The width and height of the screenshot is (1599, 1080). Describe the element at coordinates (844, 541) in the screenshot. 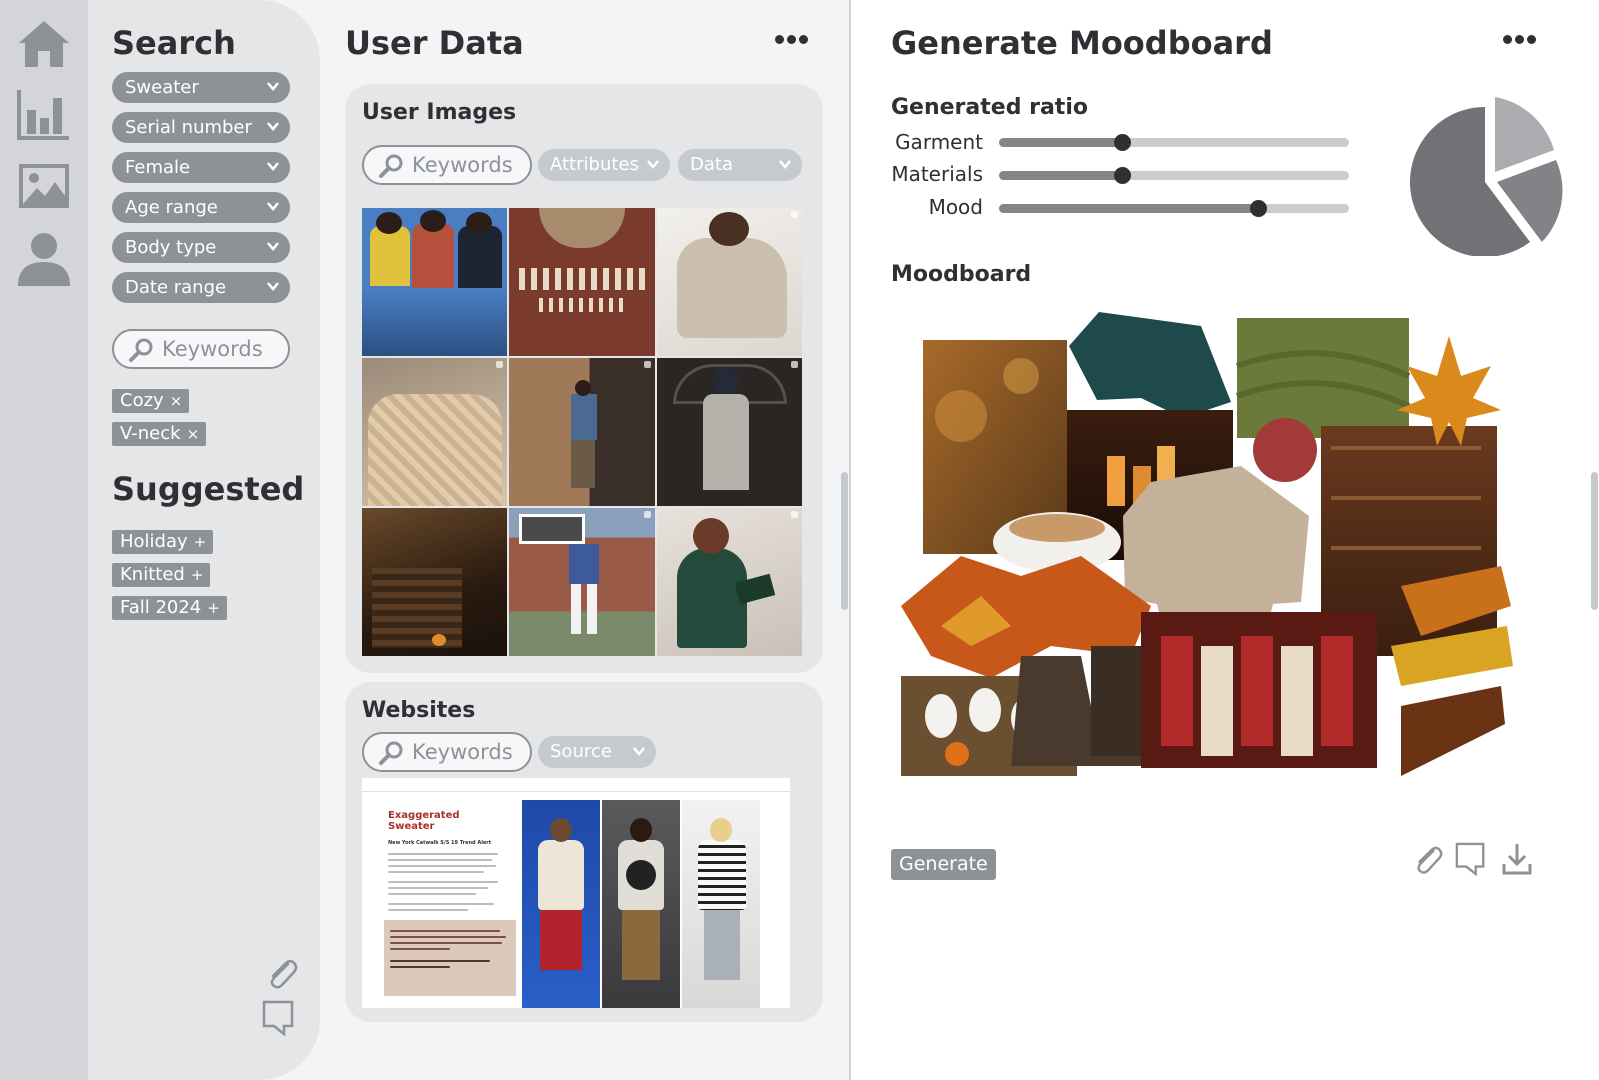

I see `middle-scrollbar` at that location.